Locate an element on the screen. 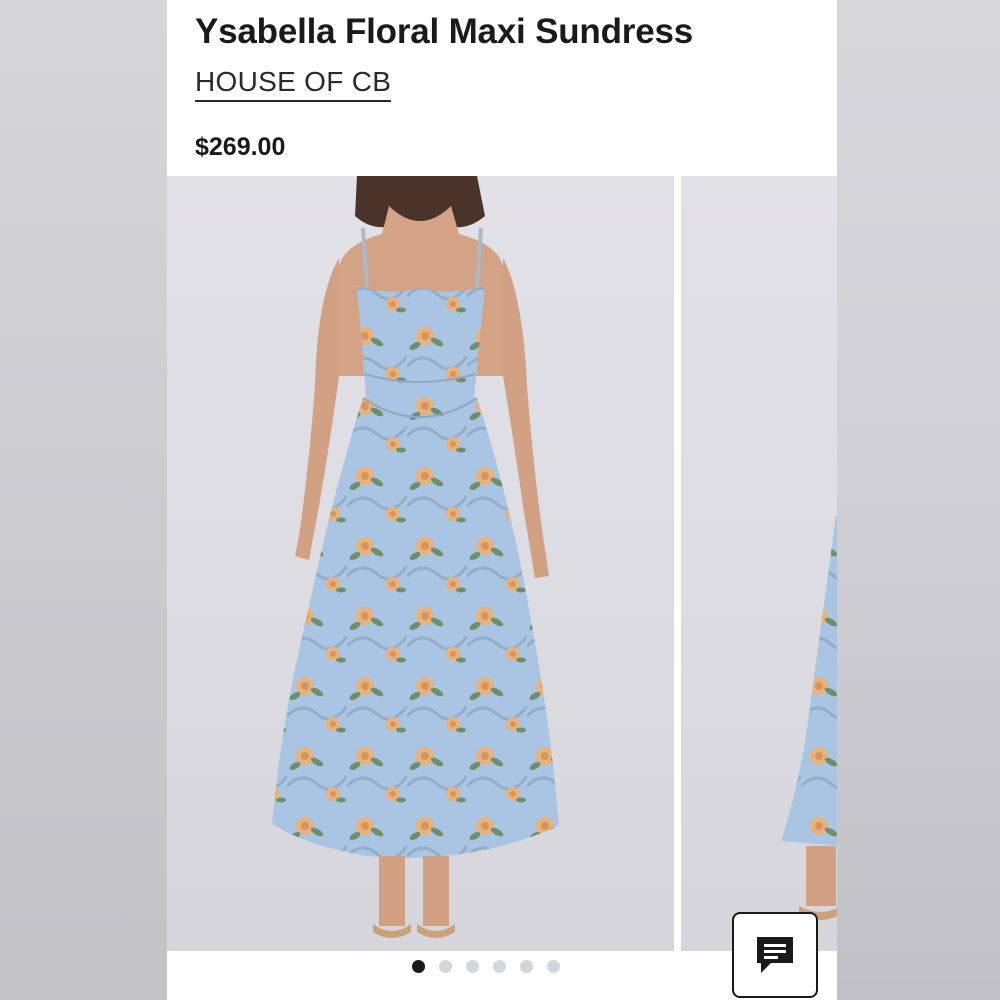 Image resolution: width=1000 pixels, height=1000 pixels. chat-button is located at coordinates (775, 955).